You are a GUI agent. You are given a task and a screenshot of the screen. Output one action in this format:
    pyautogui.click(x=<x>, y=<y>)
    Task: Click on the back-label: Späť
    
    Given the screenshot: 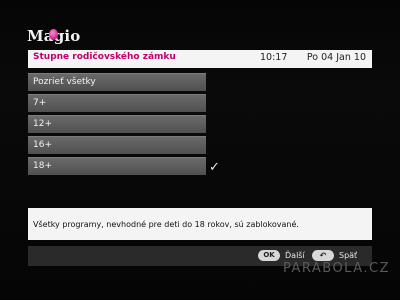 What is the action you would take?
    pyautogui.click(x=348, y=255)
    